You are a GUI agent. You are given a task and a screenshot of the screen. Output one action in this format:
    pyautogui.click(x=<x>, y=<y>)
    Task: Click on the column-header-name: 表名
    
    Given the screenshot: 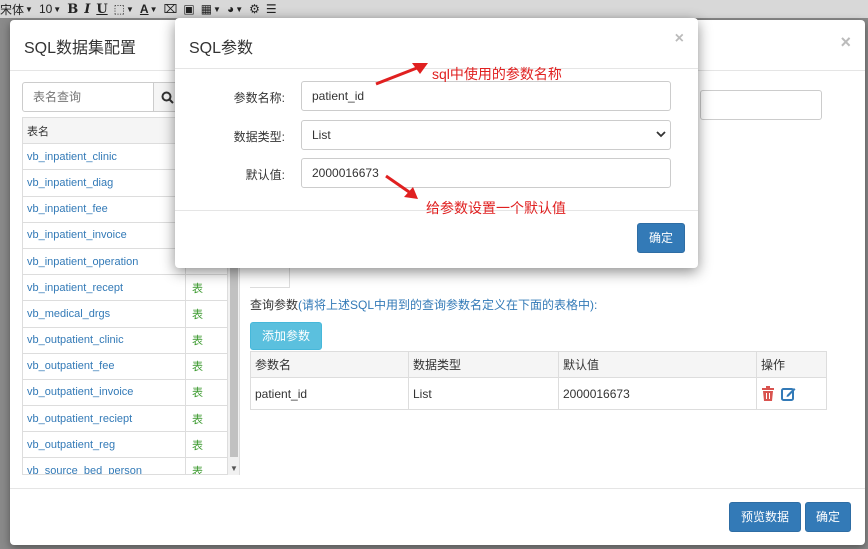 What is the action you would take?
    pyautogui.click(x=38, y=131)
    